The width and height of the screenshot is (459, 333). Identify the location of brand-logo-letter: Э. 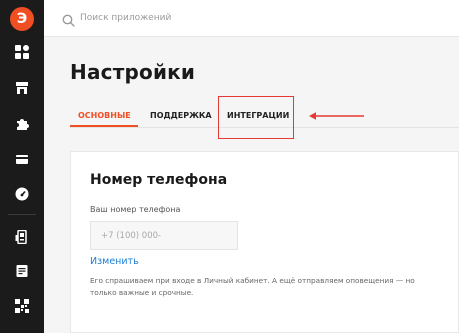
(22, 19).